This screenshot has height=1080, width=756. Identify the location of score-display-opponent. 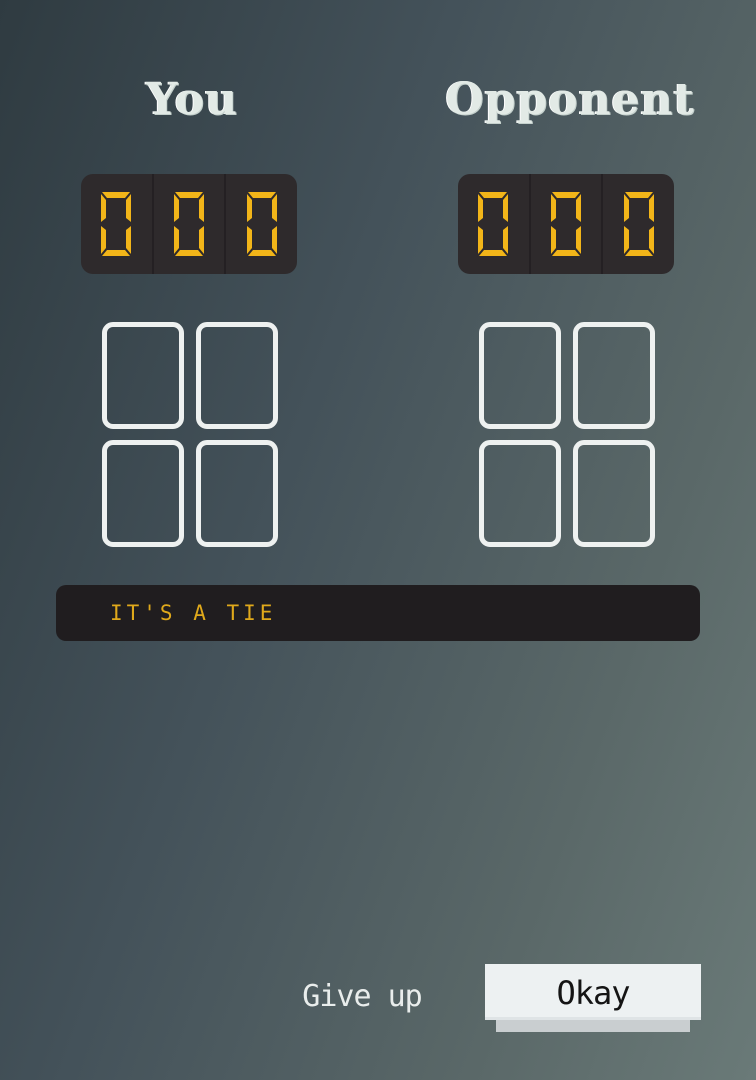
(566, 224).